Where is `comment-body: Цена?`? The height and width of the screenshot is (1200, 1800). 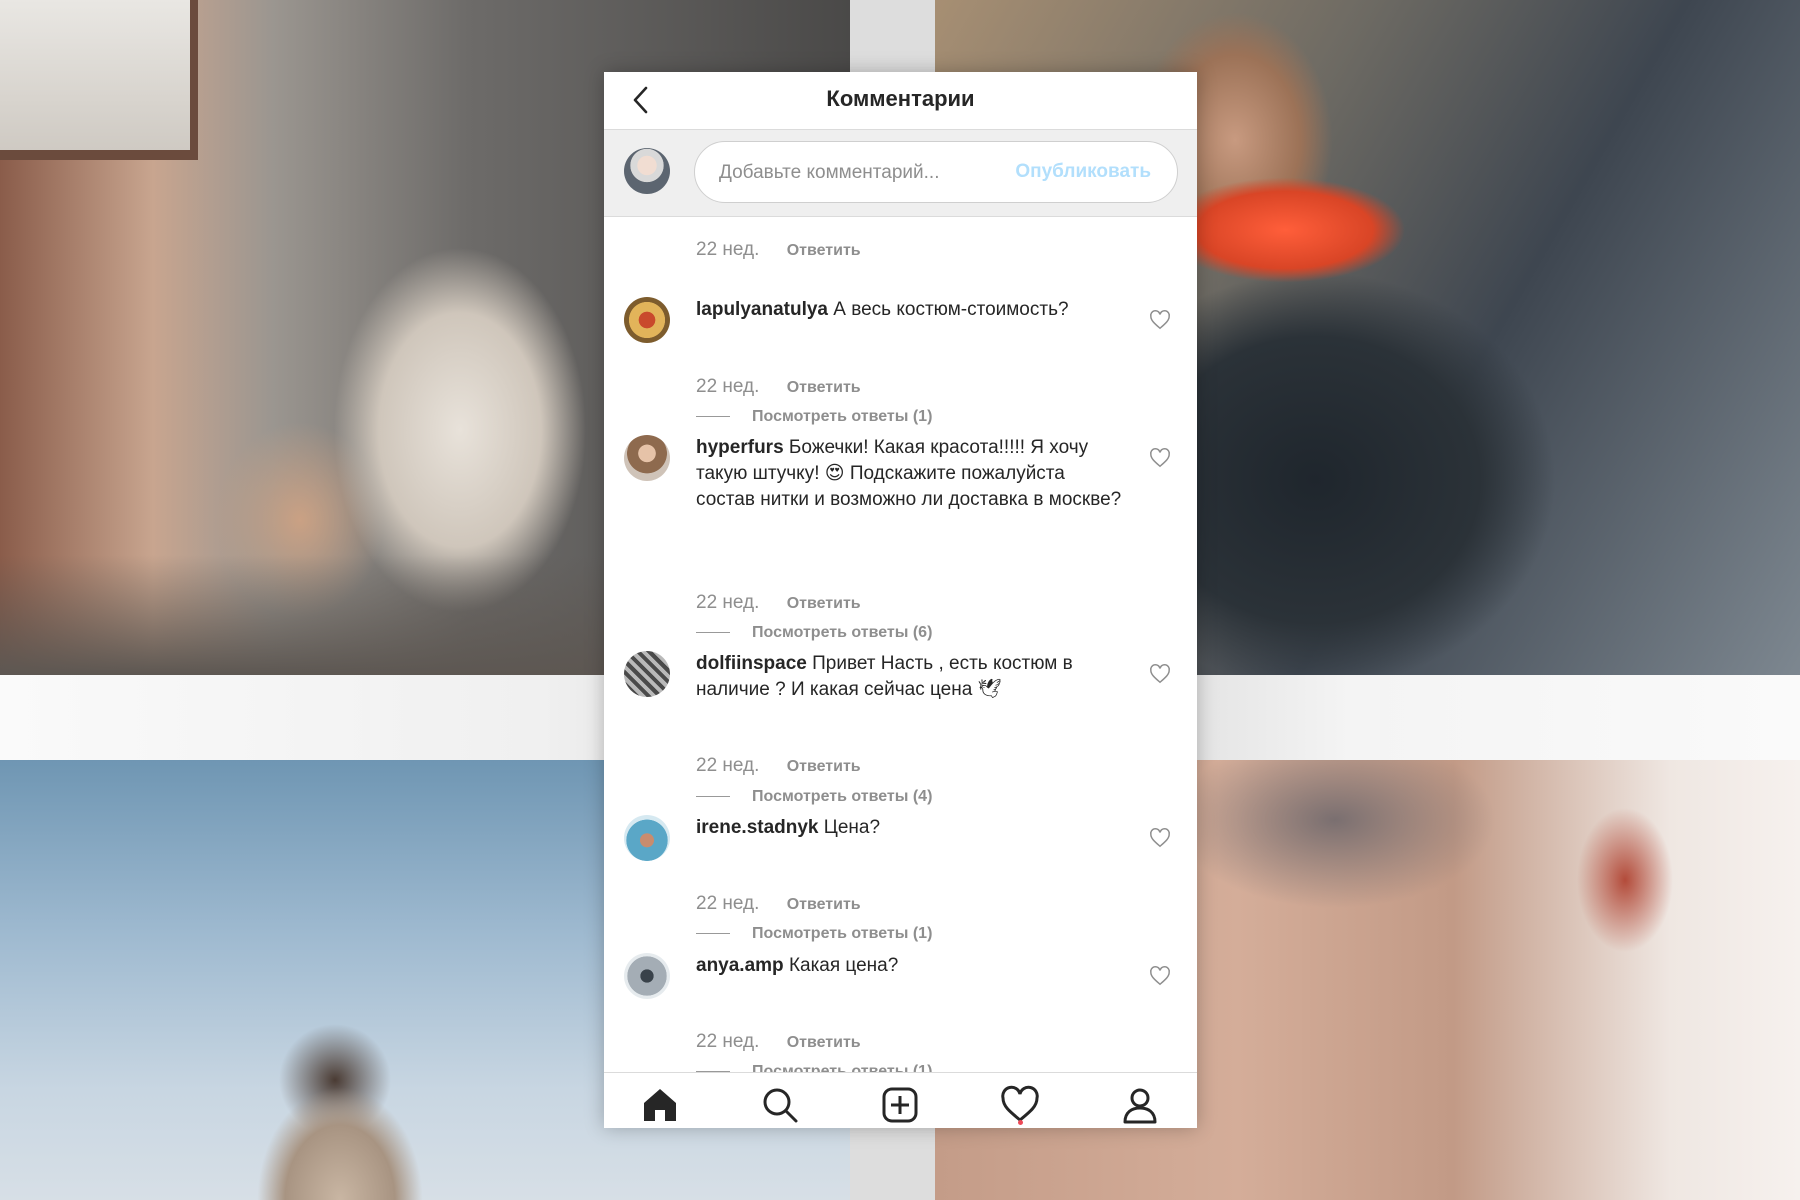
comment-body: Цена? is located at coordinates (852, 827).